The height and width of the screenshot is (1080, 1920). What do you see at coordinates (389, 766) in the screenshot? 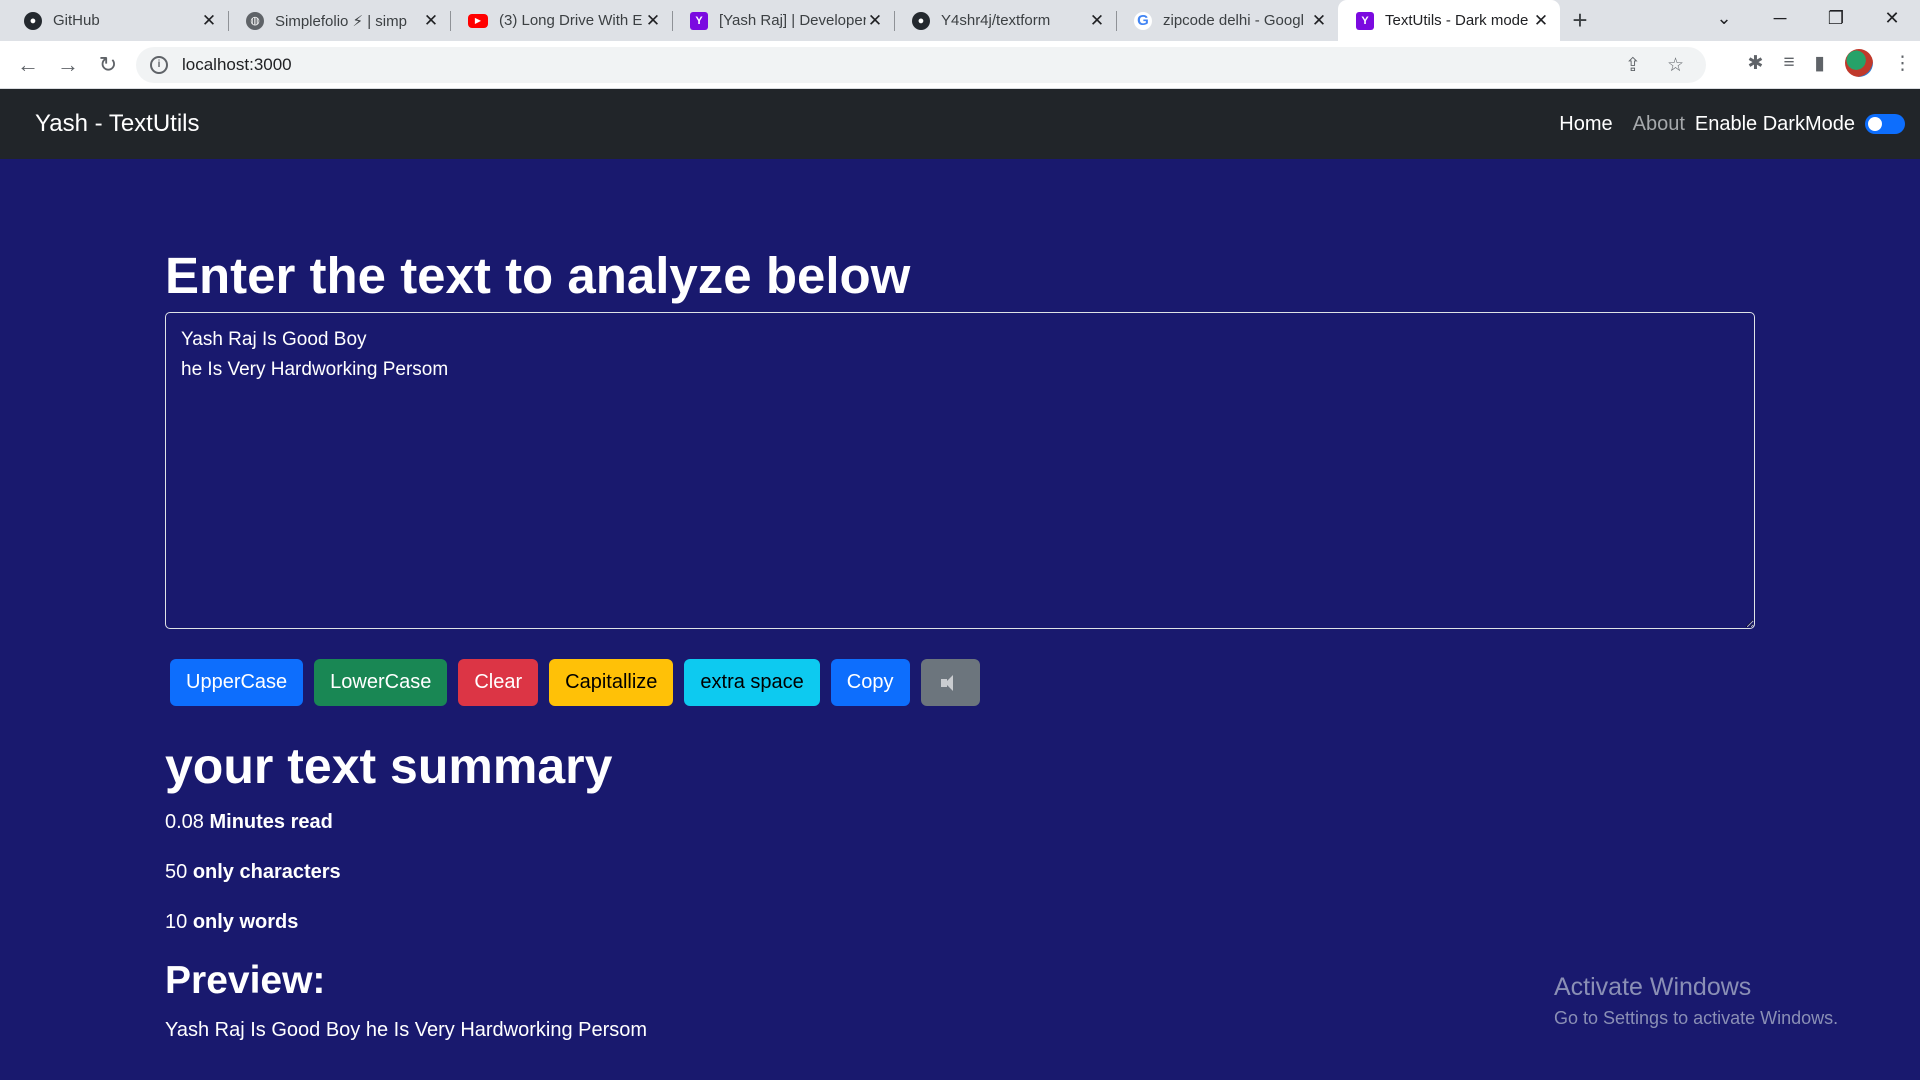
I see `summary-heading: your text summary` at bounding box center [389, 766].